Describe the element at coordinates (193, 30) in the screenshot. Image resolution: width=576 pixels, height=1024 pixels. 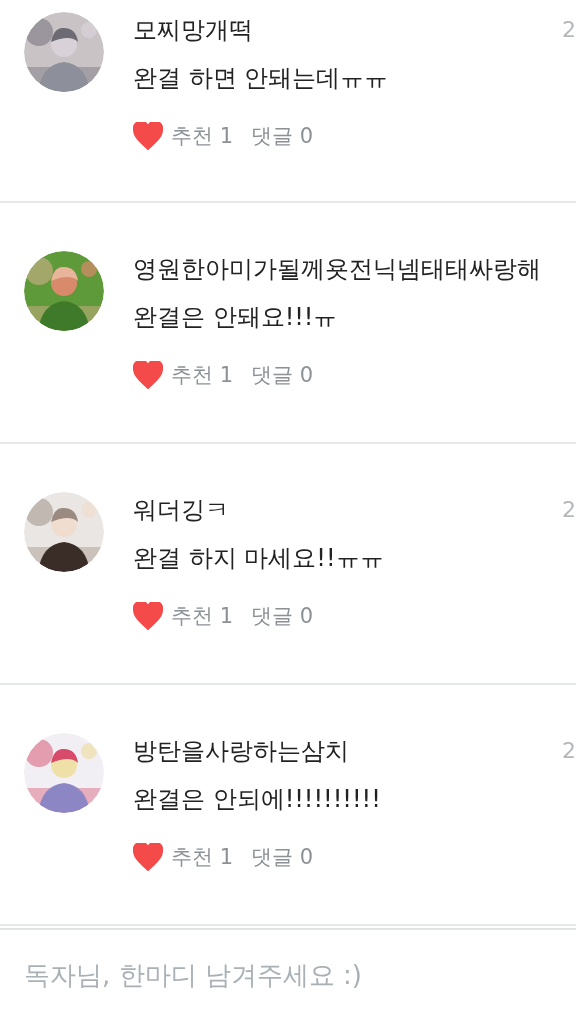
I see `author-name: 모찌망개떡` at that location.